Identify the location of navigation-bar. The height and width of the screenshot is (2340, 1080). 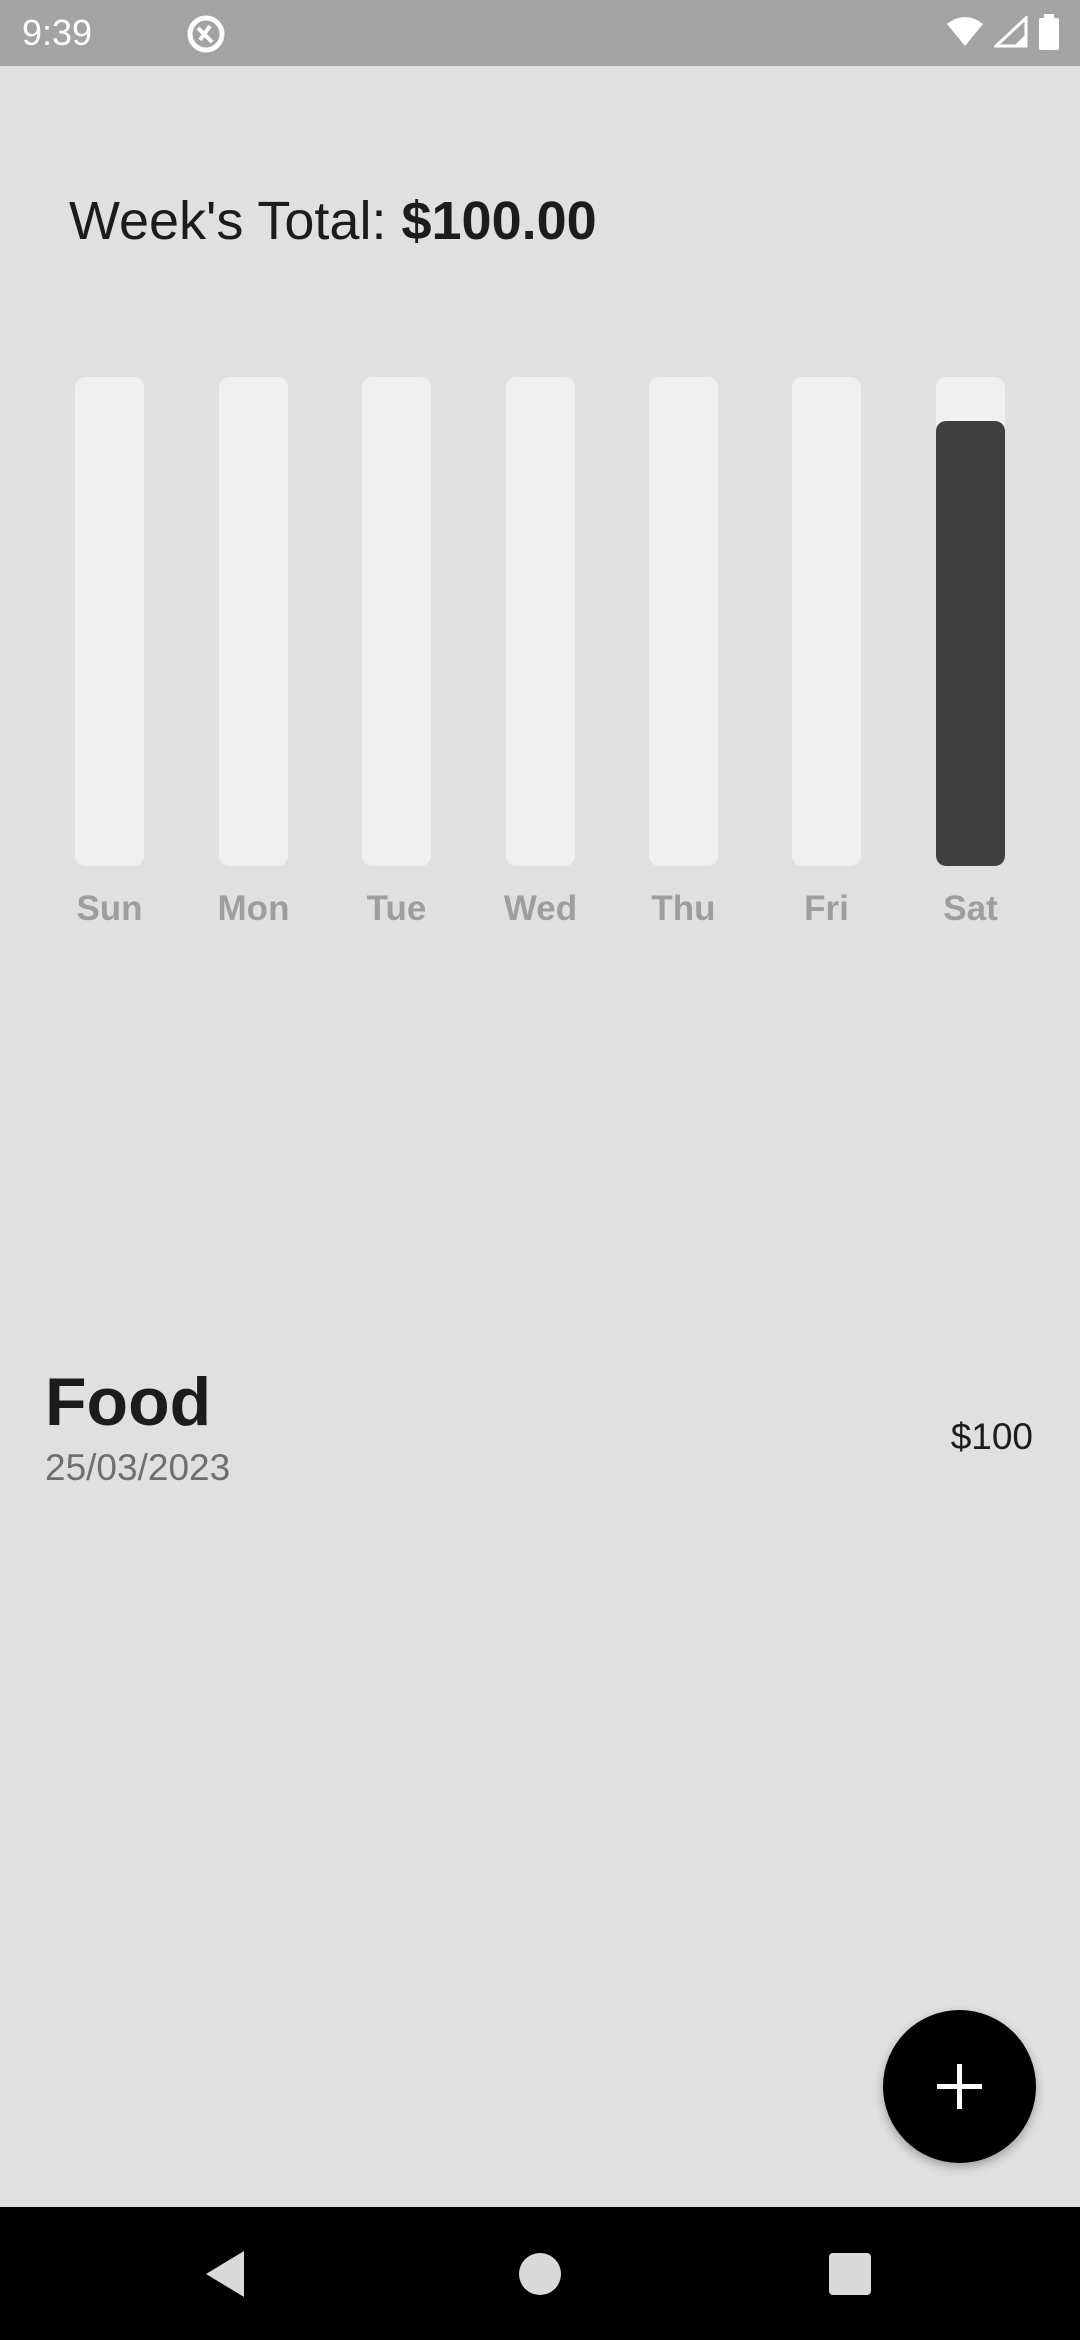
(540, 2273).